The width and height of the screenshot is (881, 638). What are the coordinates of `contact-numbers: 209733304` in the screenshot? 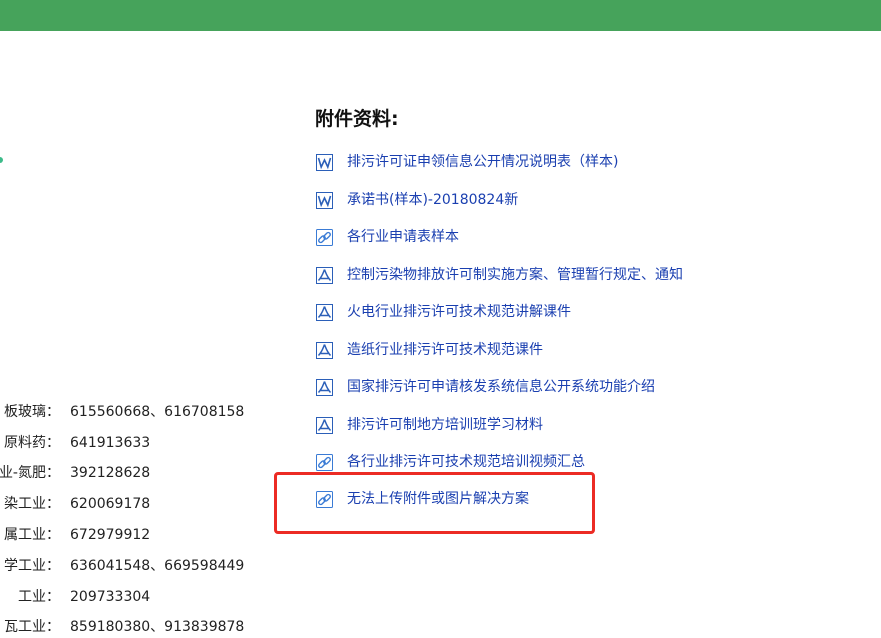 It's located at (110, 597).